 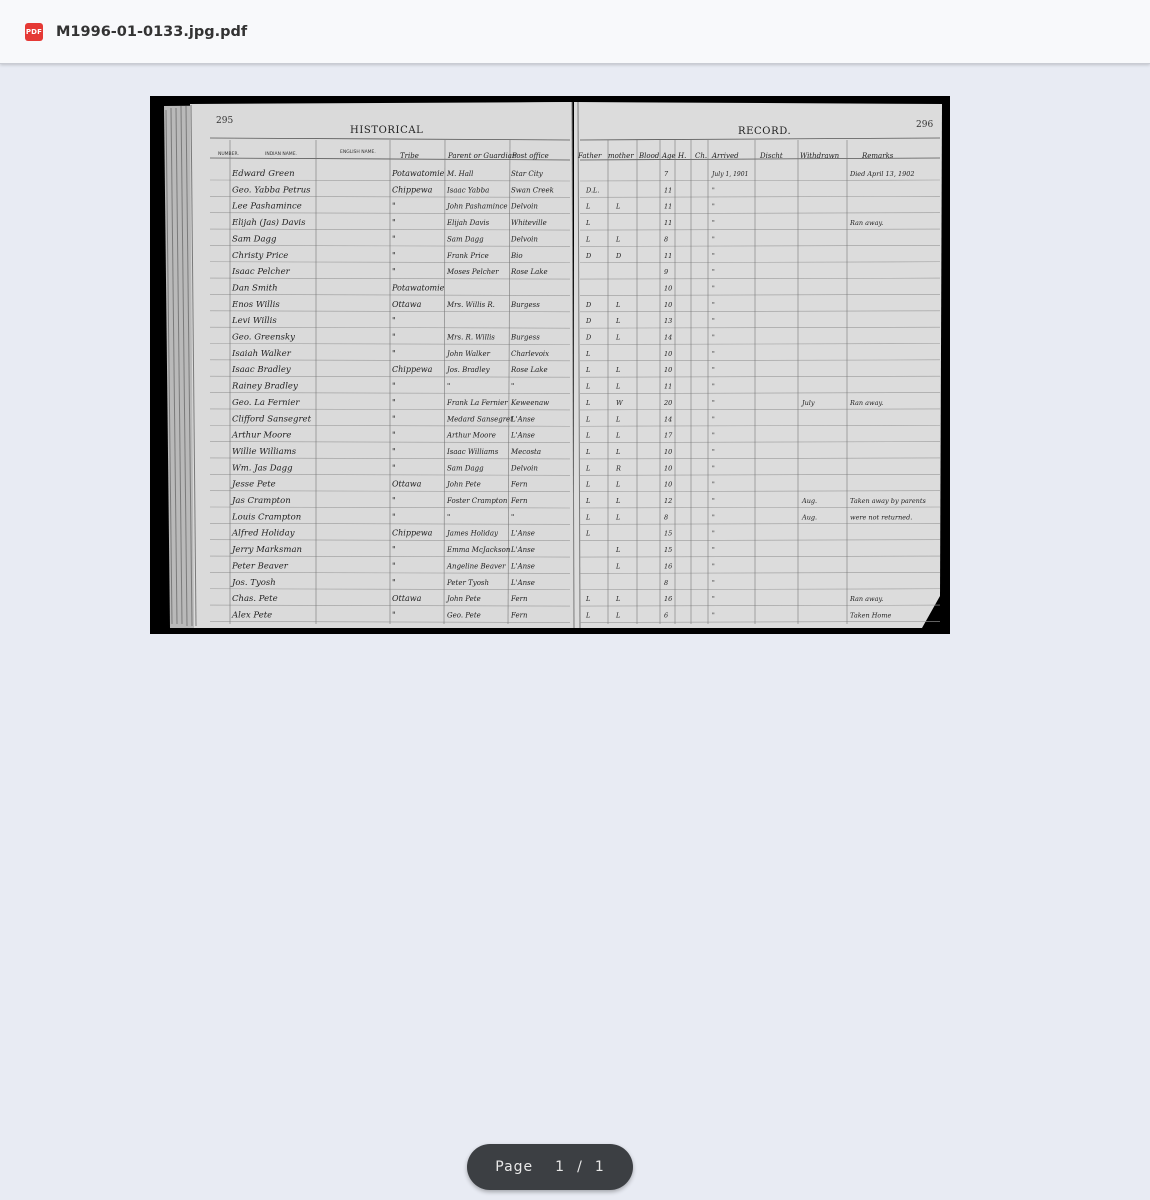 What do you see at coordinates (263, 174) in the screenshot?
I see `row-name: Edward Green` at bounding box center [263, 174].